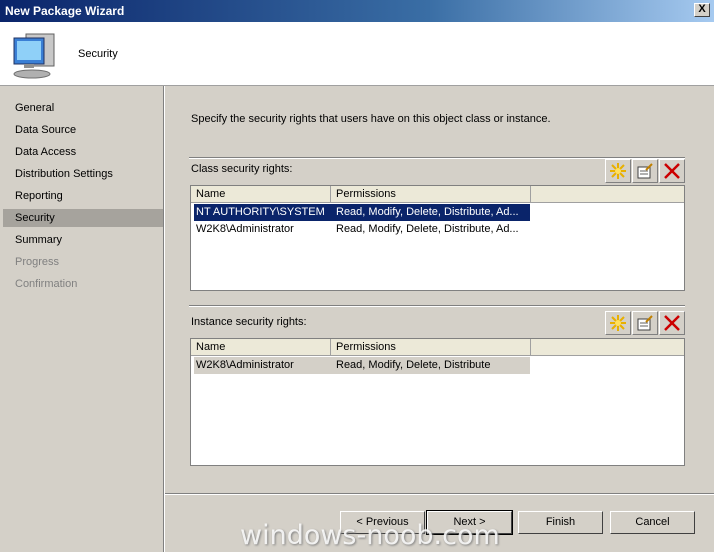 This screenshot has height=552, width=714. What do you see at coordinates (437, 306) in the screenshot?
I see `instance-section-divider` at bounding box center [437, 306].